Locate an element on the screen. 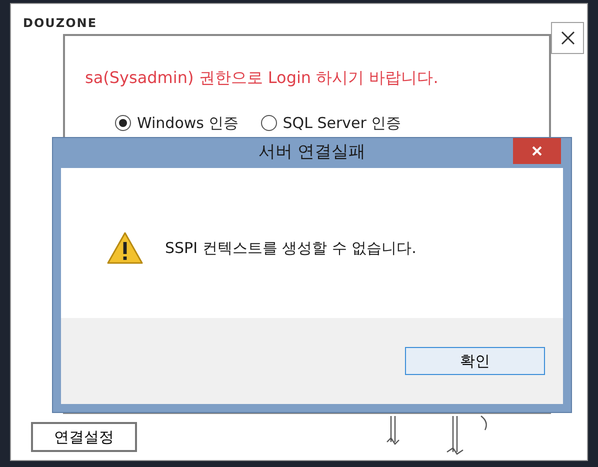 Image resolution: width=598 pixels, height=467 pixels. ok-button: 확인 is located at coordinates (475, 361).